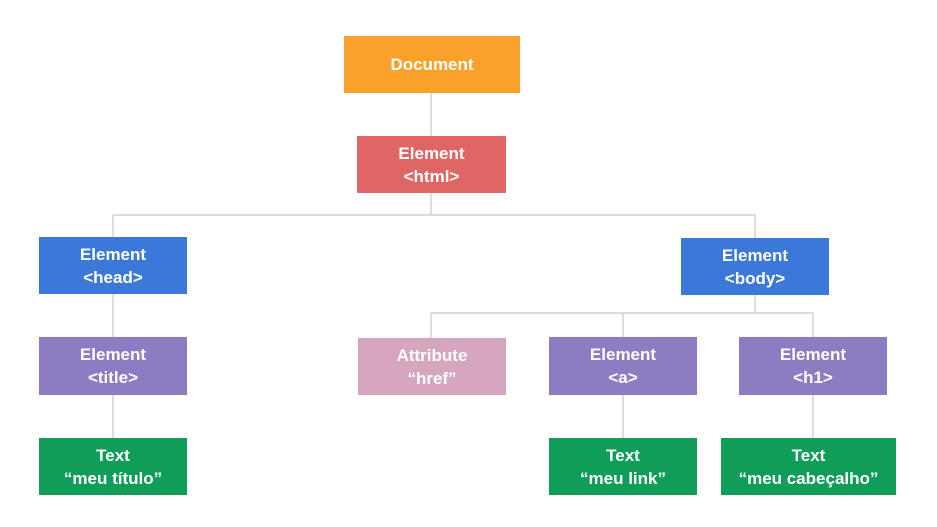 Image resolution: width=937 pixels, height=527 pixels. I want to click on document-node-label: Document, so click(432, 64).